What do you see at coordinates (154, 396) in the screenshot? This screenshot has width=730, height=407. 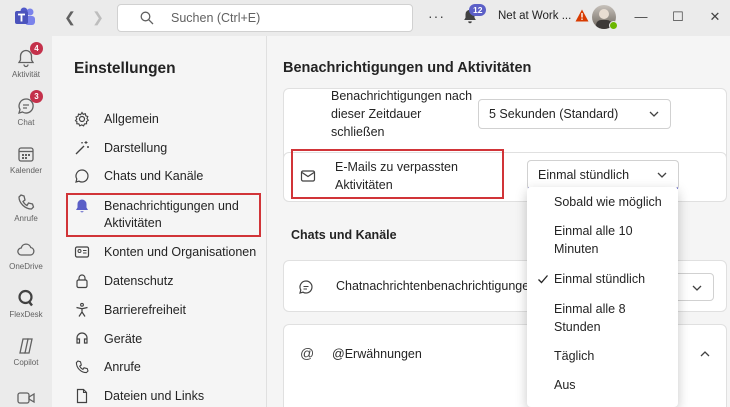 I see `settings-item-label: Dateien und Links` at bounding box center [154, 396].